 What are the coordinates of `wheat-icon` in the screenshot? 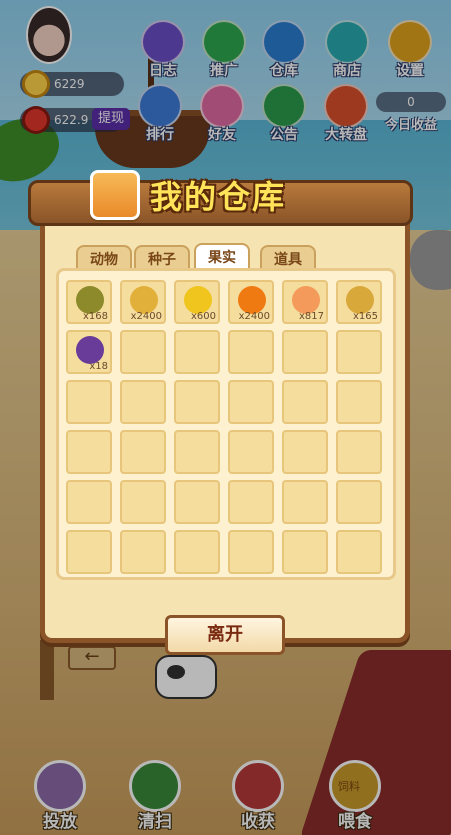 It's located at (144, 300).